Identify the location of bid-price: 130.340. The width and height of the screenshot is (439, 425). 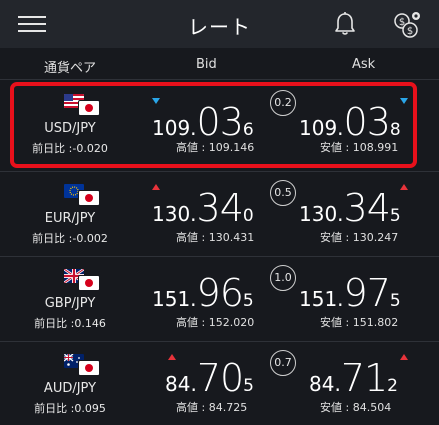
(203, 208).